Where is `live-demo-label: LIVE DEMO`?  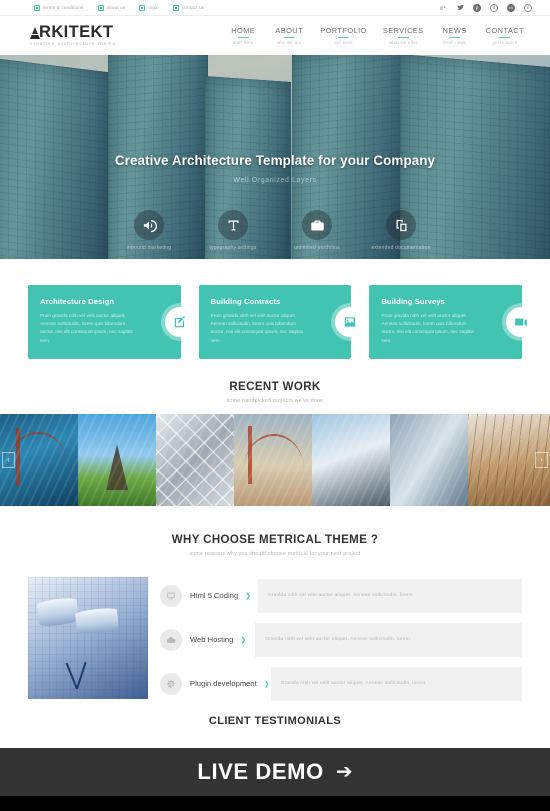 live-demo-label: LIVE DEMO is located at coordinates (260, 771).